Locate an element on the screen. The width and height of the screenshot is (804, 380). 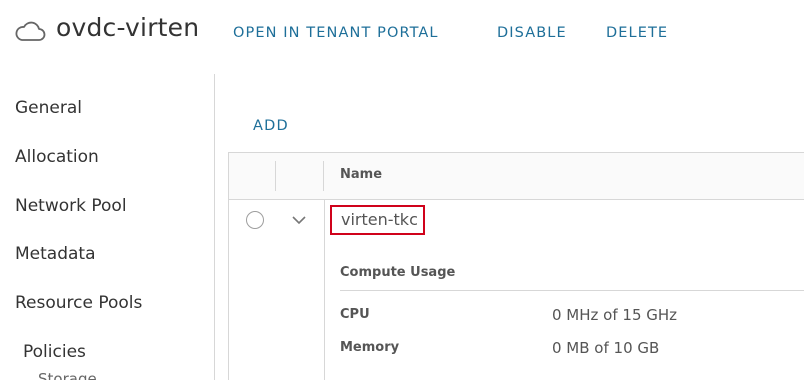
column-divider is located at coordinates (324, 289).